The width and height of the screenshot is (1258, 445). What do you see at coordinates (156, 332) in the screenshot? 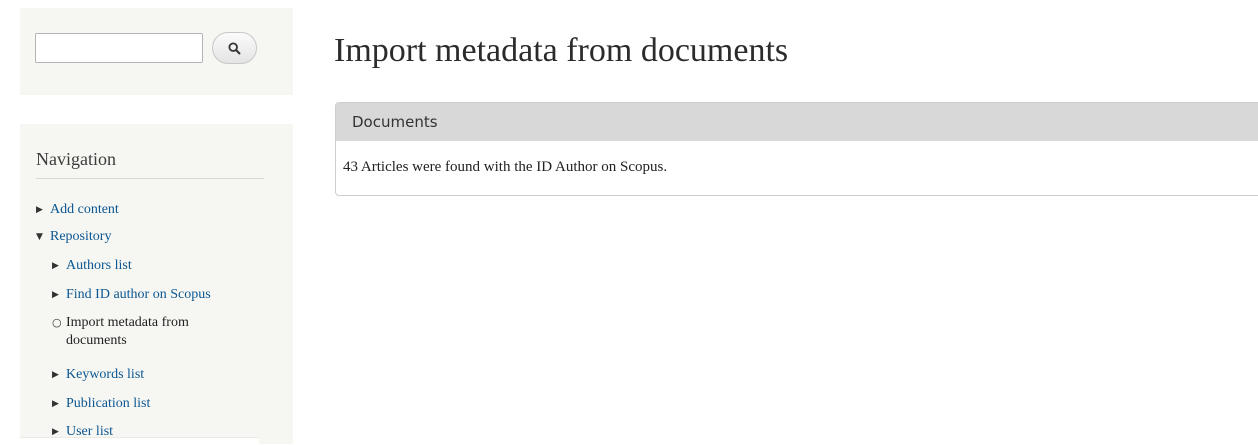
I see `nav-link-import-metadata: Import metadata from documents` at bounding box center [156, 332].